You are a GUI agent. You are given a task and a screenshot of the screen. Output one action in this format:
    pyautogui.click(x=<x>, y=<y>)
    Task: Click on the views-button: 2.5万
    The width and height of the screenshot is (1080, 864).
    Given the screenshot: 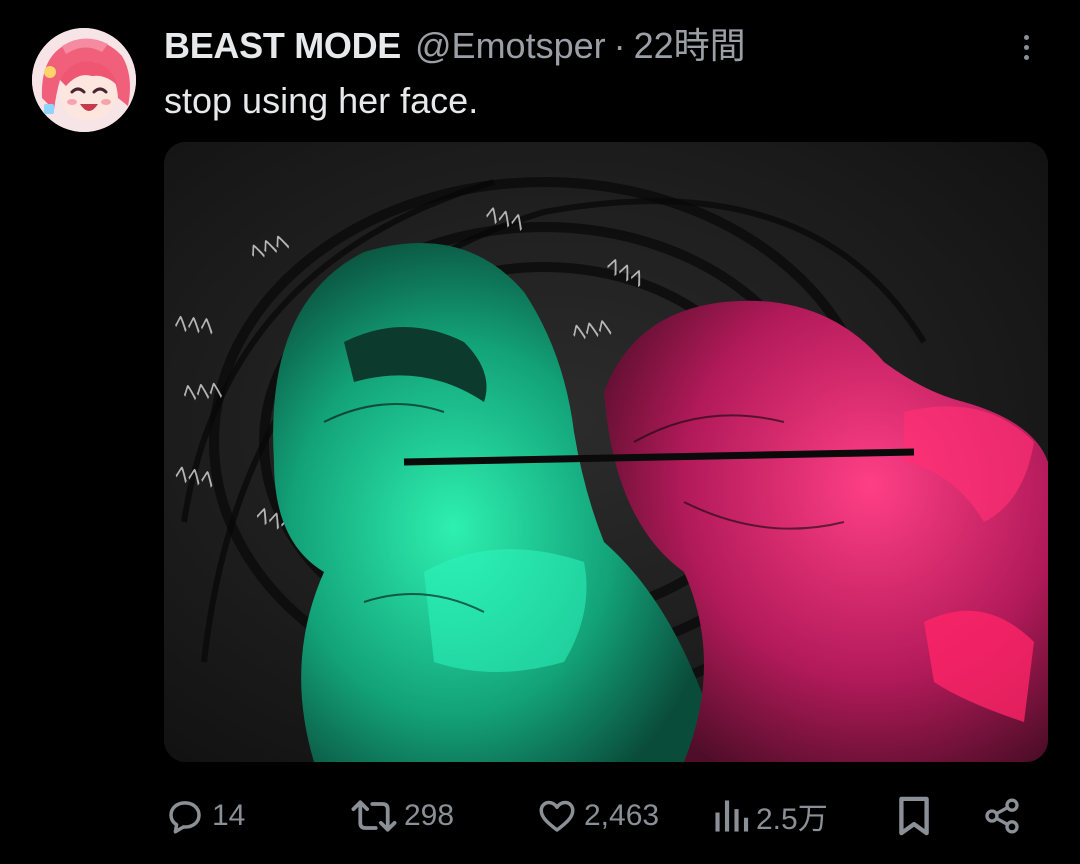 What is the action you would take?
    pyautogui.click(x=770, y=816)
    